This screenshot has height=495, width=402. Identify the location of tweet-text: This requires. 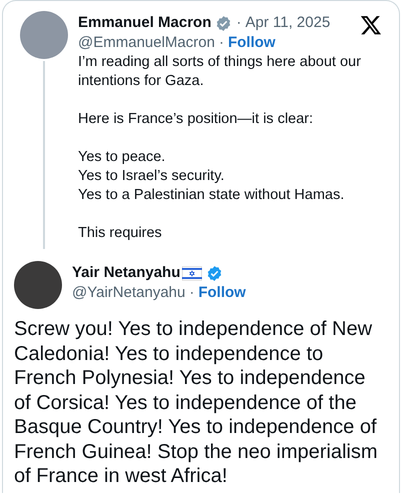
(120, 233).